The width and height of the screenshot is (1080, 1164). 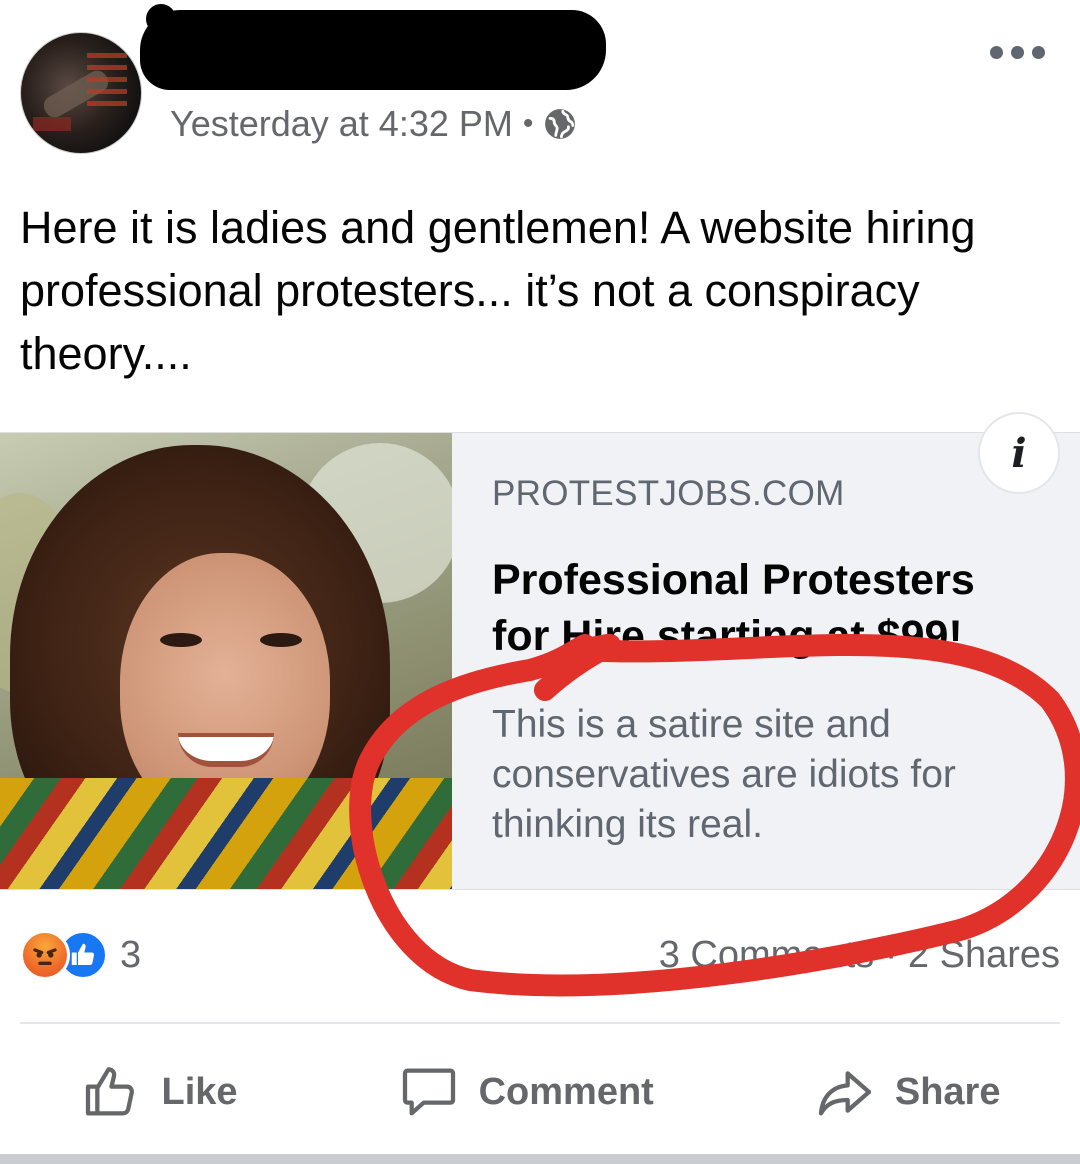 I want to click on info-icon: i, so click(x=1019, y=453).